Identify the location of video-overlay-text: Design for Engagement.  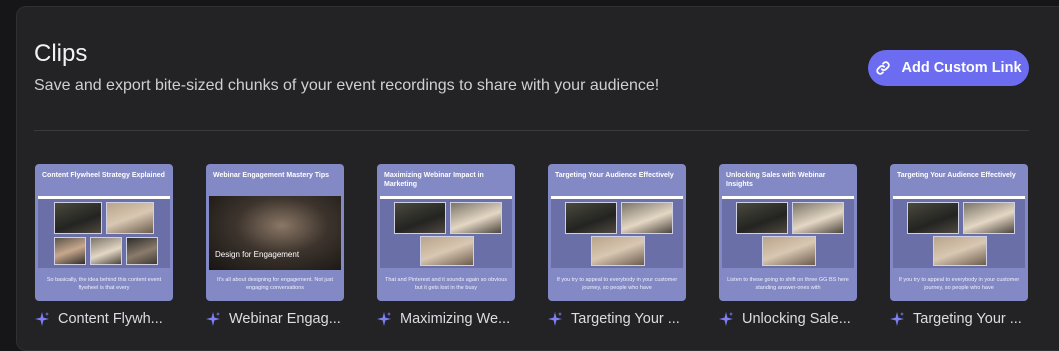
(257, 254).